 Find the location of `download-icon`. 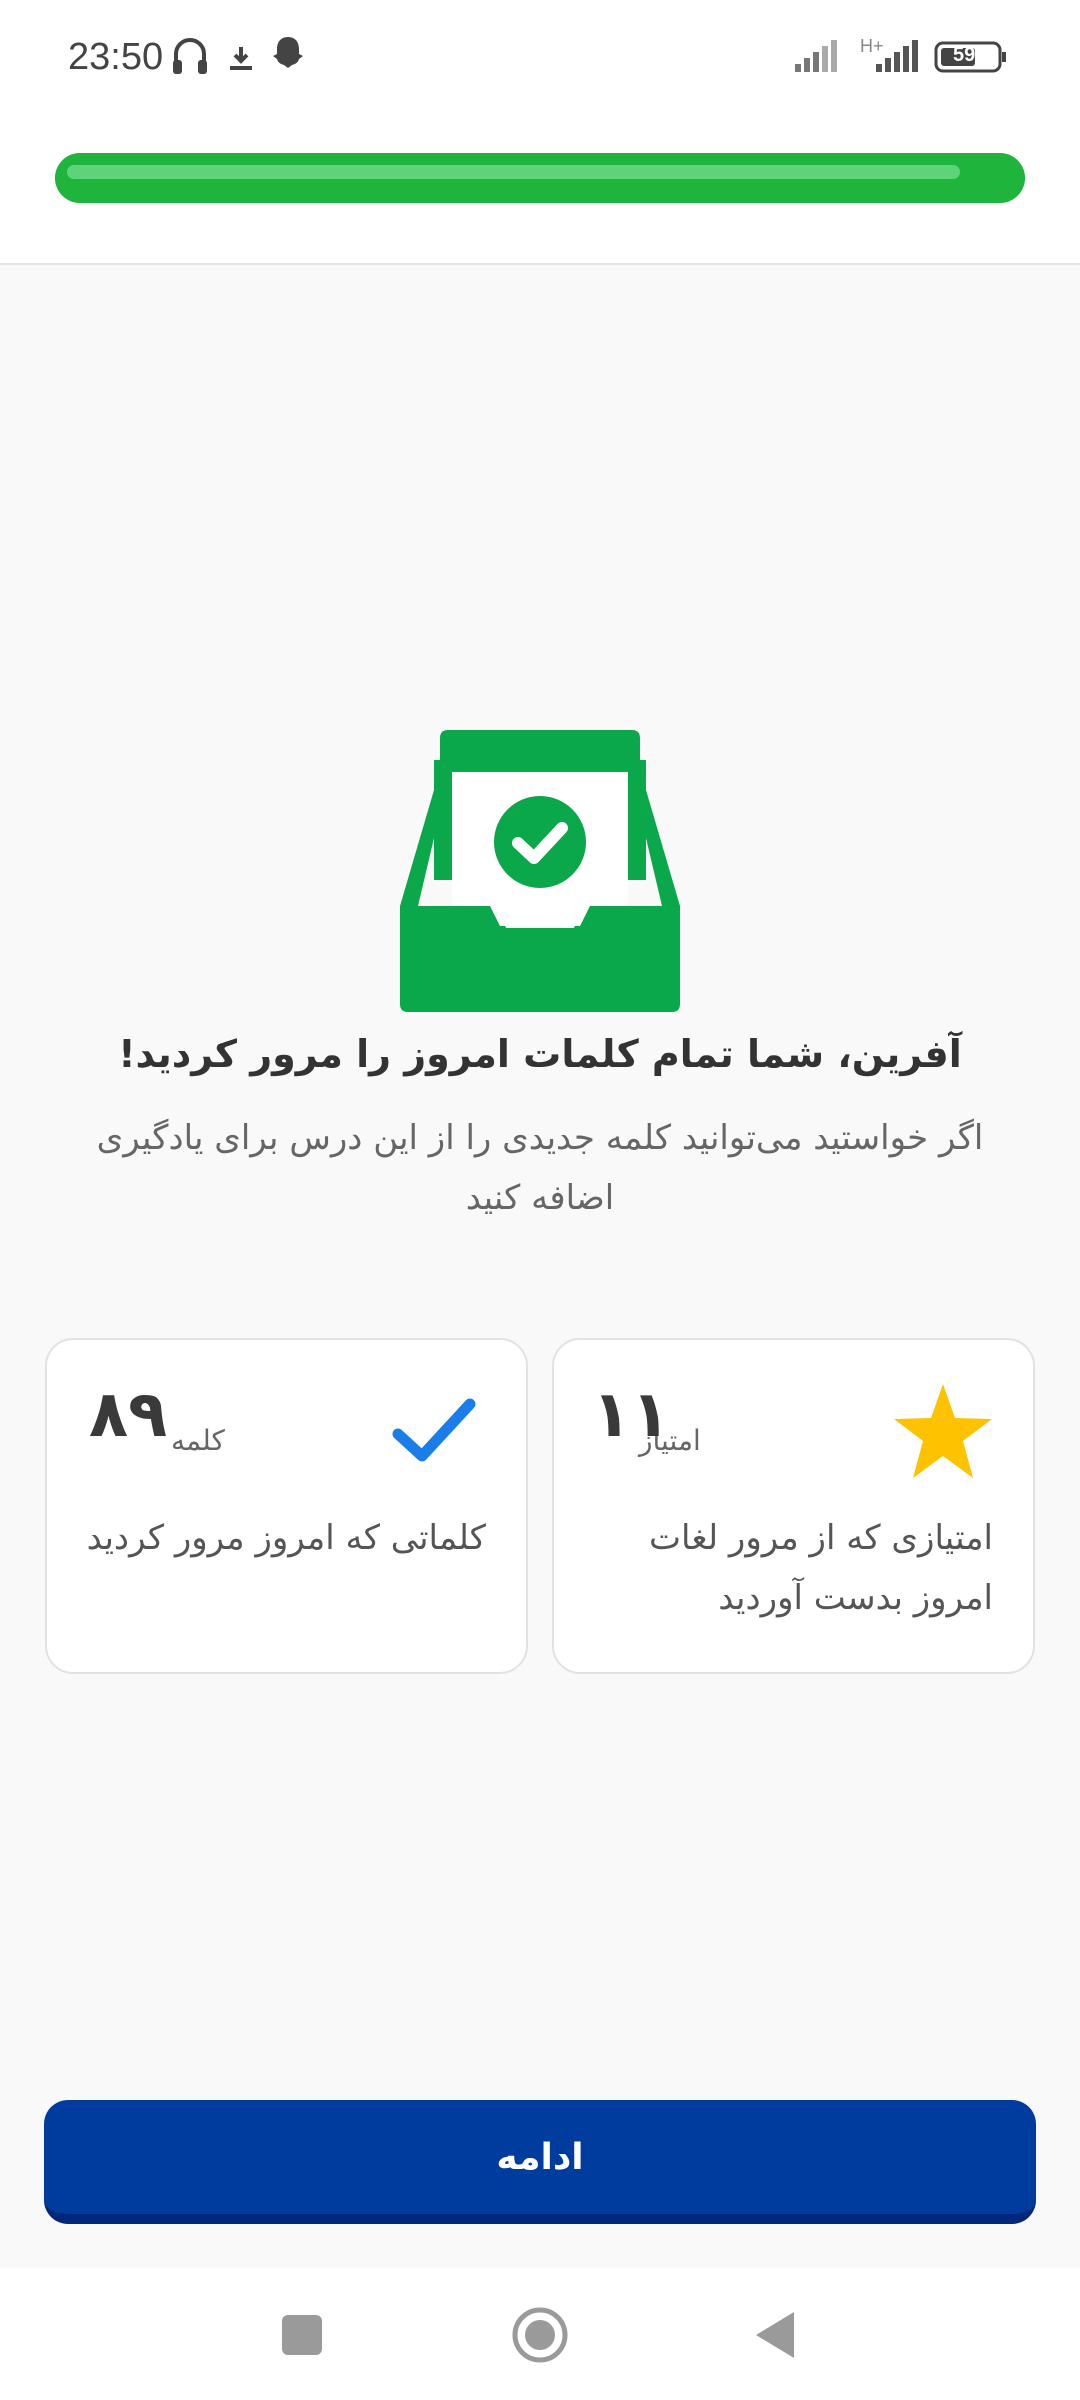

download-icon is located at coordinates (241, 61).